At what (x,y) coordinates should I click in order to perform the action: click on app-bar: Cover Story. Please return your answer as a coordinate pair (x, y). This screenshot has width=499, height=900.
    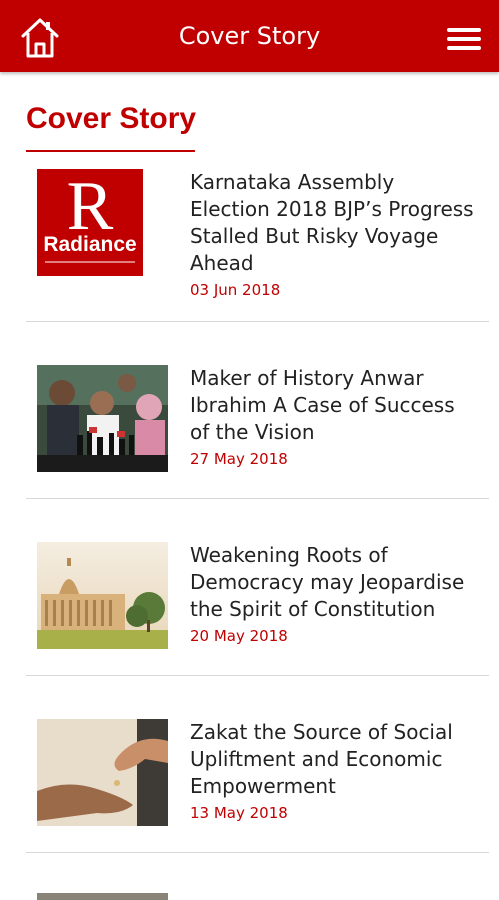
    Looking at the image, I should click on (249, 36).